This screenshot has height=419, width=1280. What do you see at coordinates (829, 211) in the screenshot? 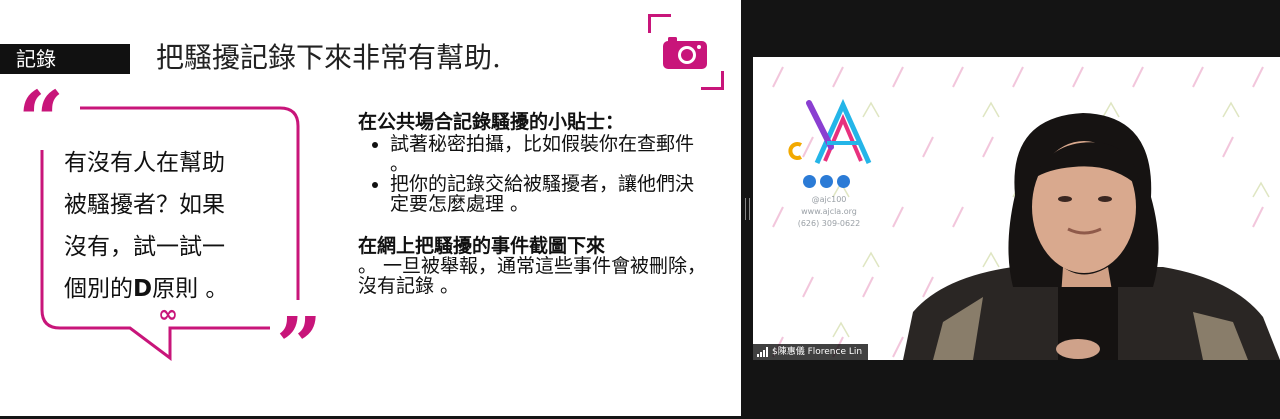
I see `org-website: www.ajcla.org` at bounding box center [829, 211].